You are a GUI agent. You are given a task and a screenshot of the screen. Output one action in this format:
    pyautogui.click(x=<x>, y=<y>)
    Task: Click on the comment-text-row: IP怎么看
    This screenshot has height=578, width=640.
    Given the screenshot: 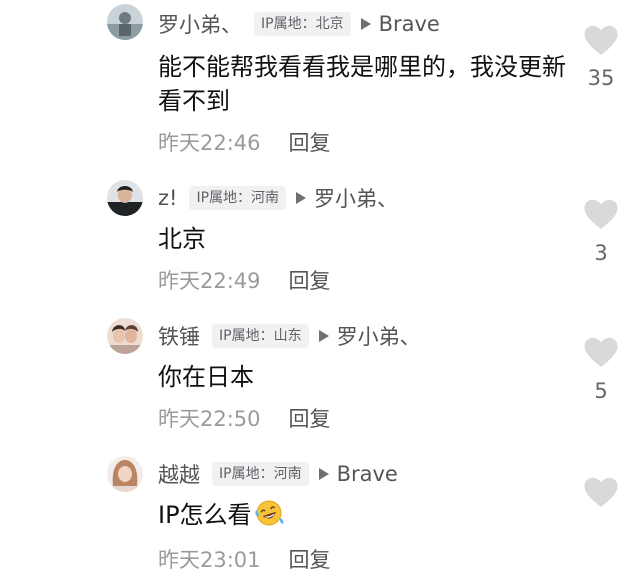 What is the action you would take?
    pyautogui.click(x=365, y=515)
    